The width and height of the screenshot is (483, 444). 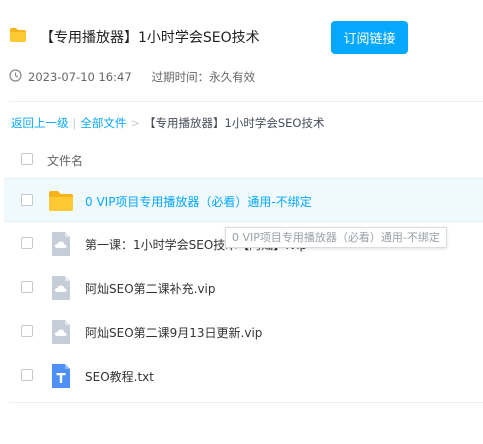 I want to click on file-name: 0 VIP项目专用播放器（必看）通用-不绑定, so click(x=198, y=201).